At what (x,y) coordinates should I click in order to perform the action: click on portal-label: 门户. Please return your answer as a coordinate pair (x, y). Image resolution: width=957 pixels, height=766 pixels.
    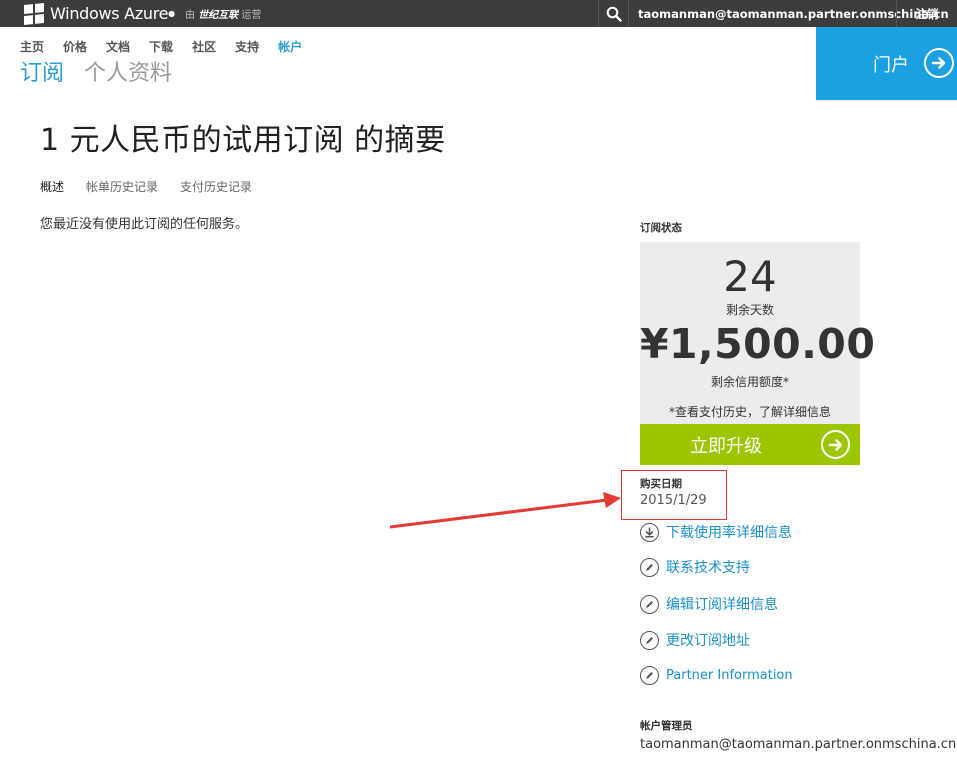
    Looking at the image, I should click on (891, 65).